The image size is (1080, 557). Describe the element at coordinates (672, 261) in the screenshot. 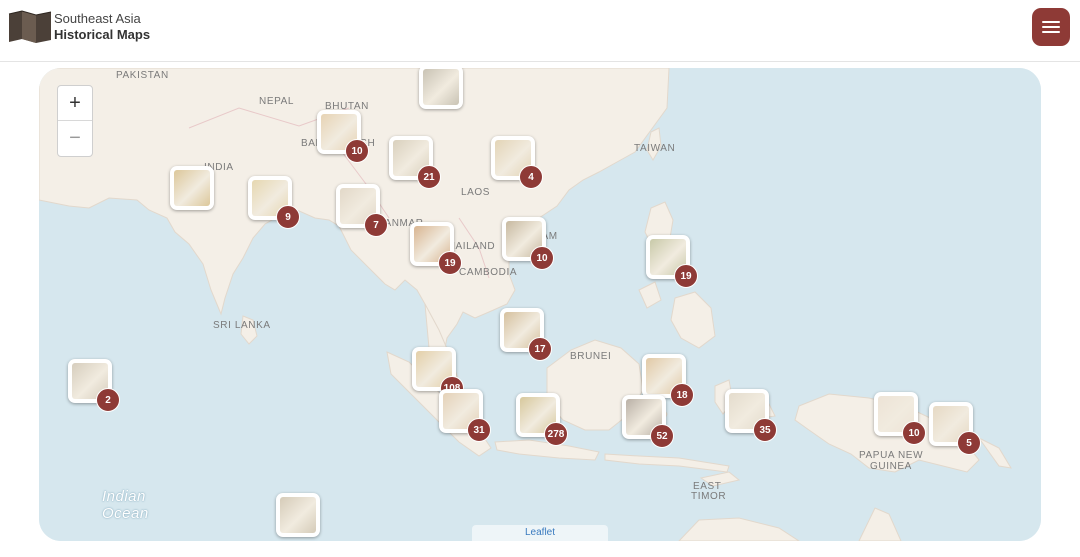

I see `map-cluster-philippines: 19` at that location.